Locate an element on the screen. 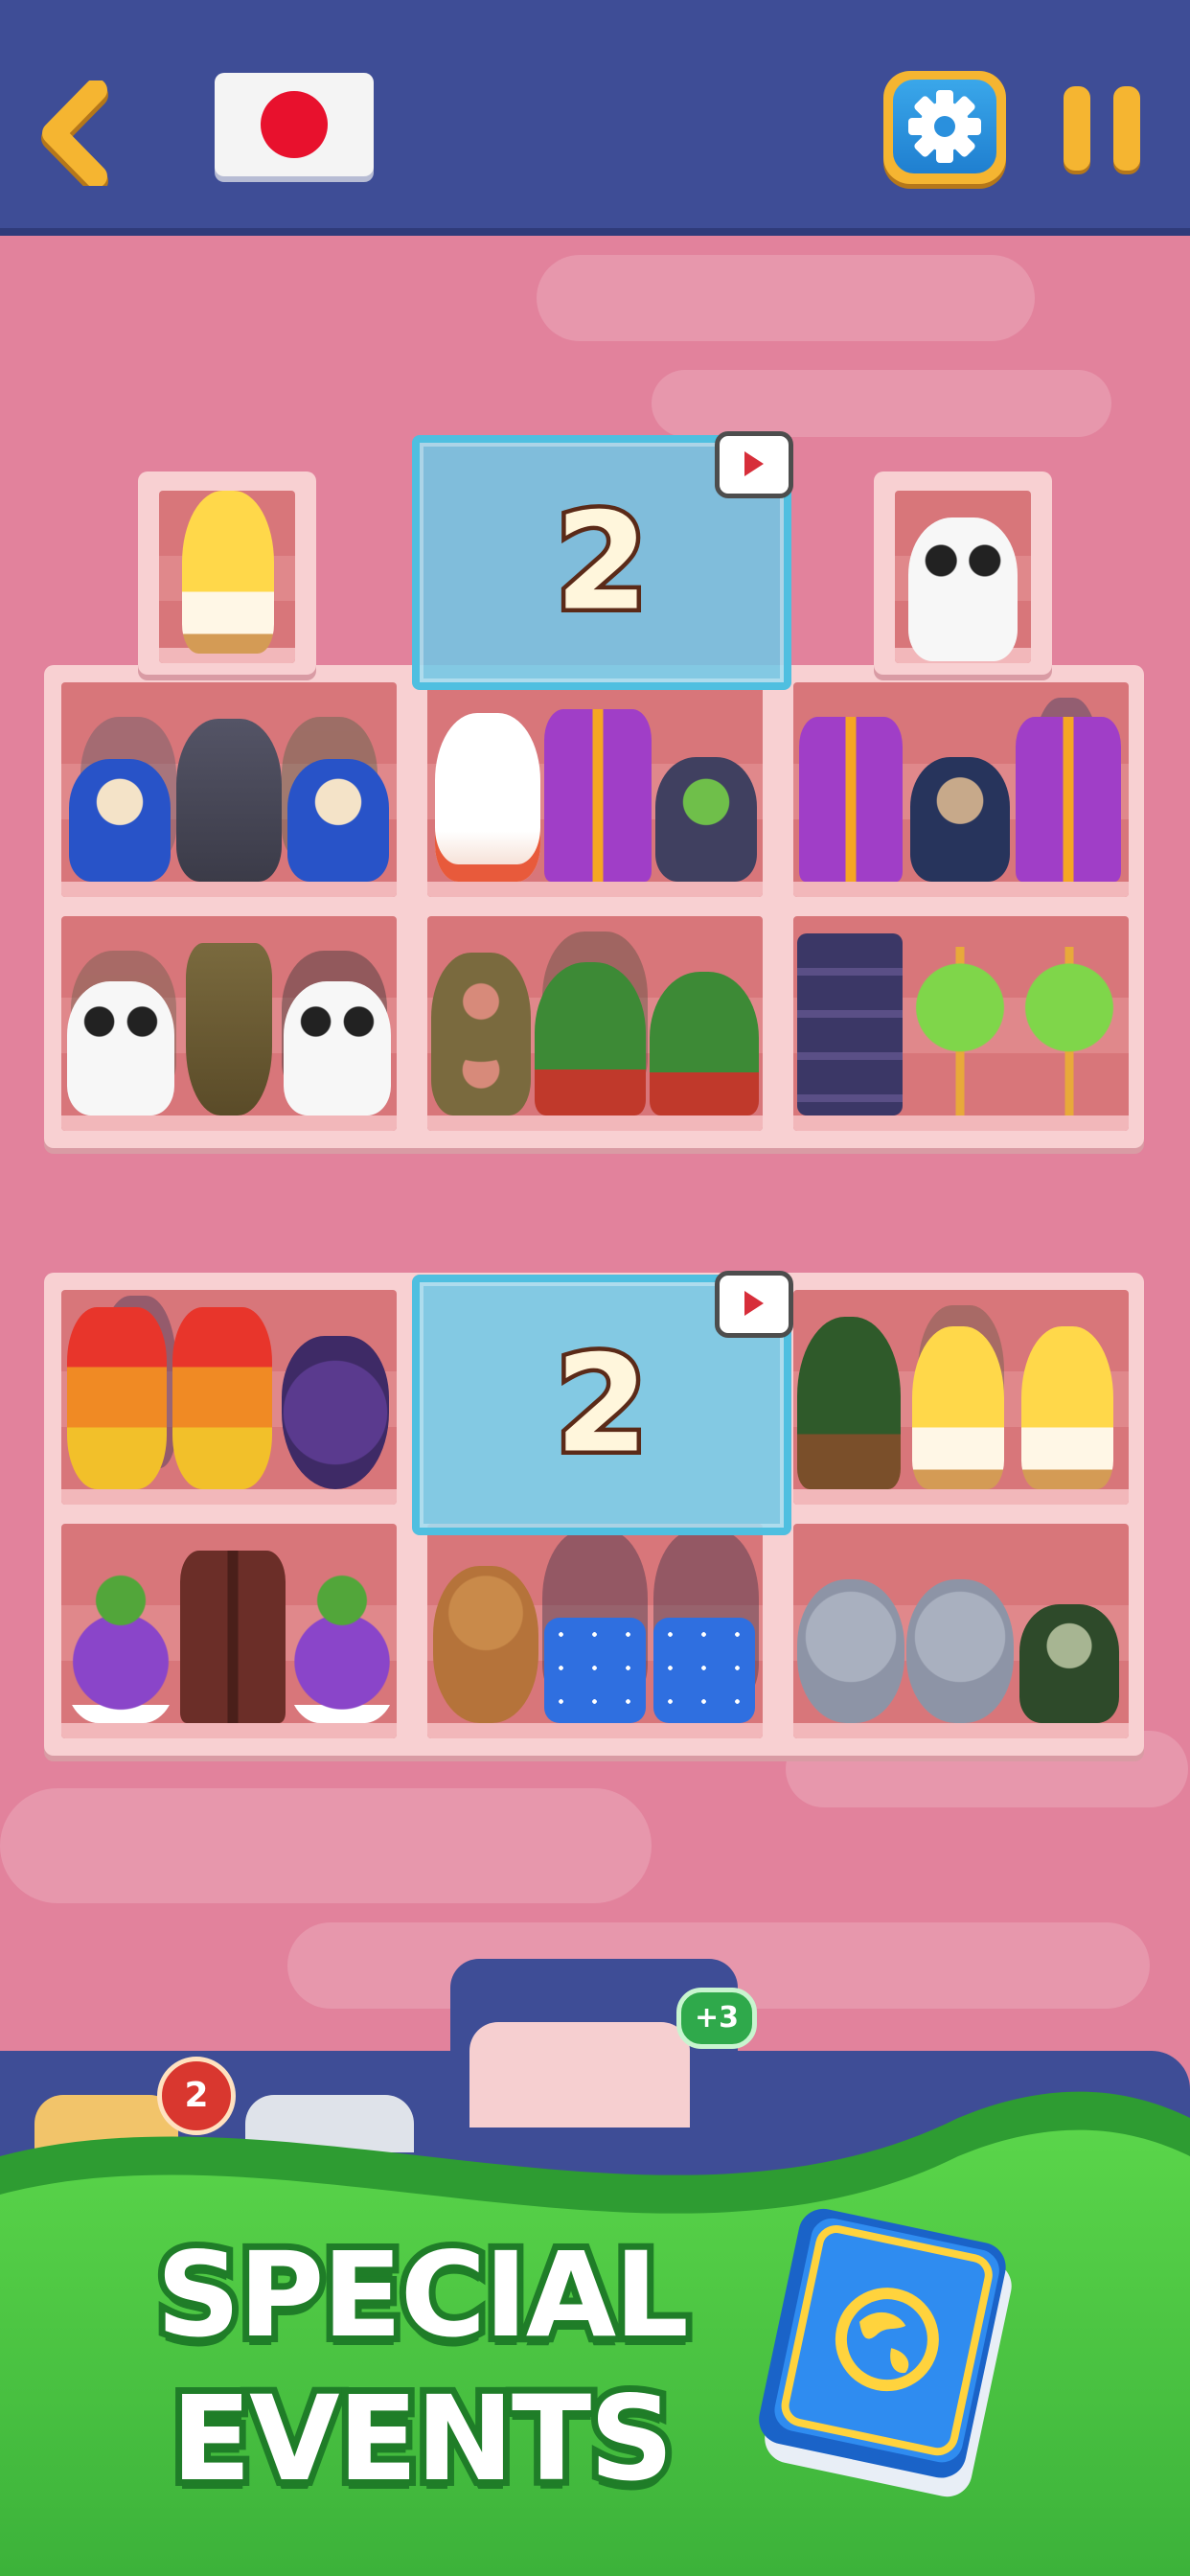 This screenshot has width=1190, height=2576. top-bar is located at coordinates (595, 118).